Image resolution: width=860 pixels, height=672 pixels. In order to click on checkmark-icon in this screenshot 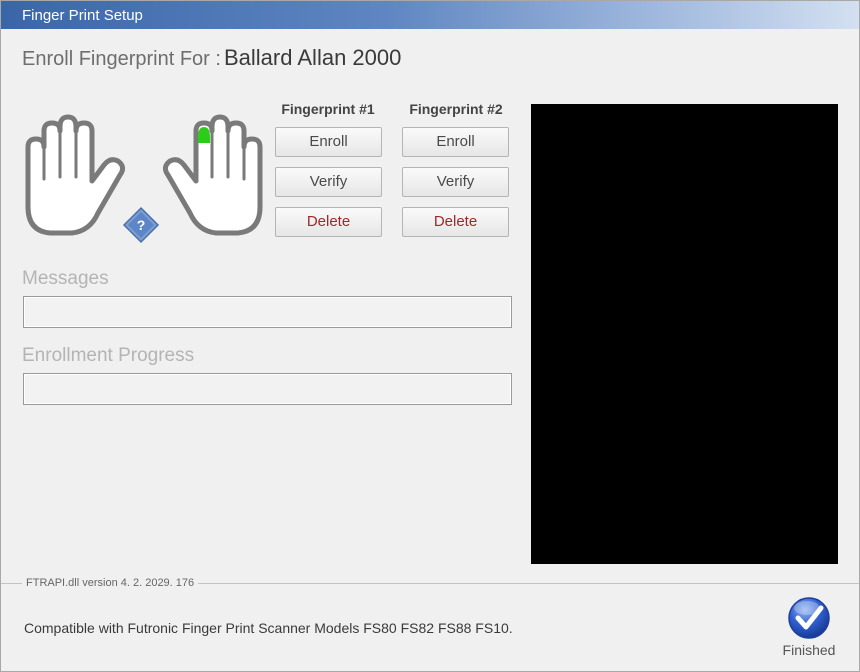, I will do `click(809, 618)`.